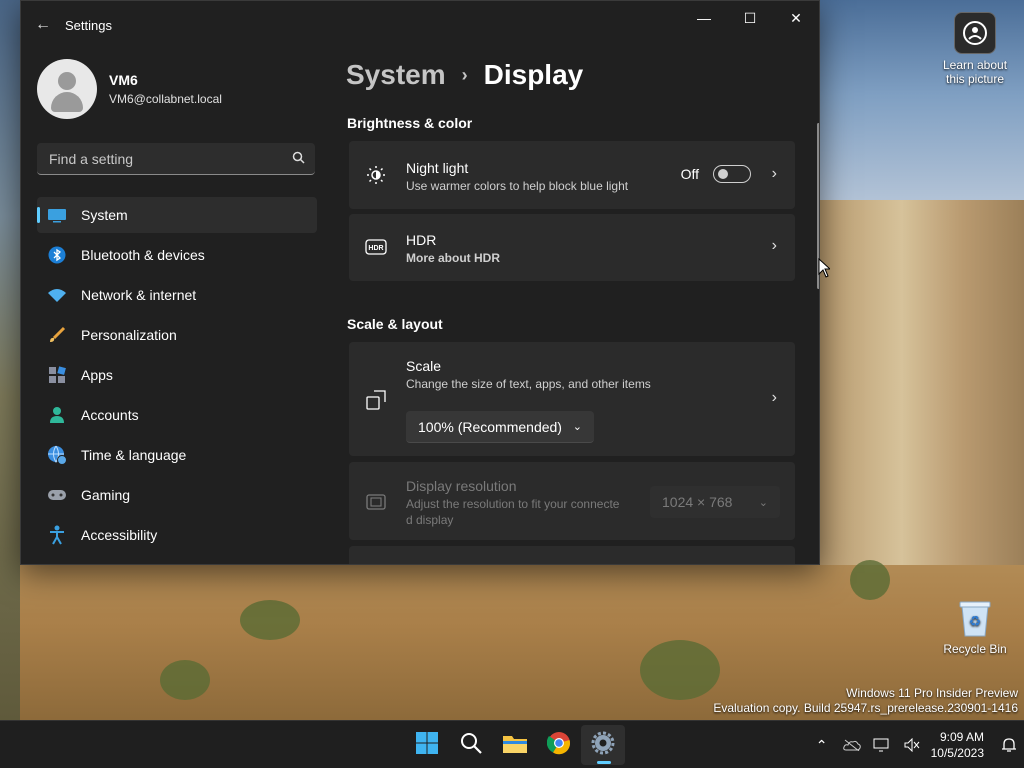  I want to click on arrow-left-icon: ←, so click(43, 24).